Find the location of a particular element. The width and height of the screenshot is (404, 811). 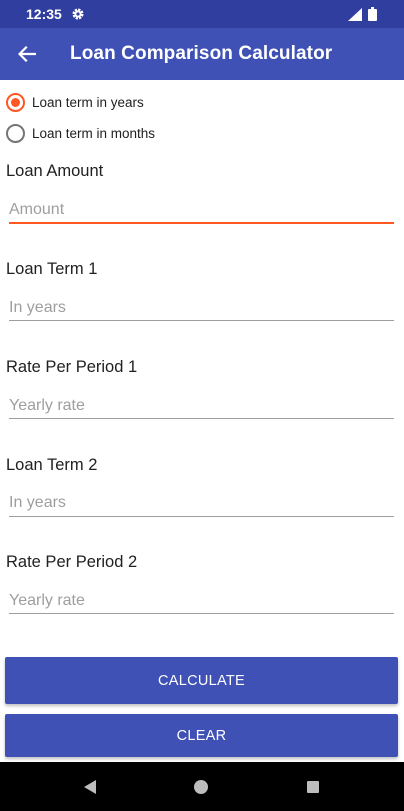

nav-home-button is located at coordinates (201, 787).